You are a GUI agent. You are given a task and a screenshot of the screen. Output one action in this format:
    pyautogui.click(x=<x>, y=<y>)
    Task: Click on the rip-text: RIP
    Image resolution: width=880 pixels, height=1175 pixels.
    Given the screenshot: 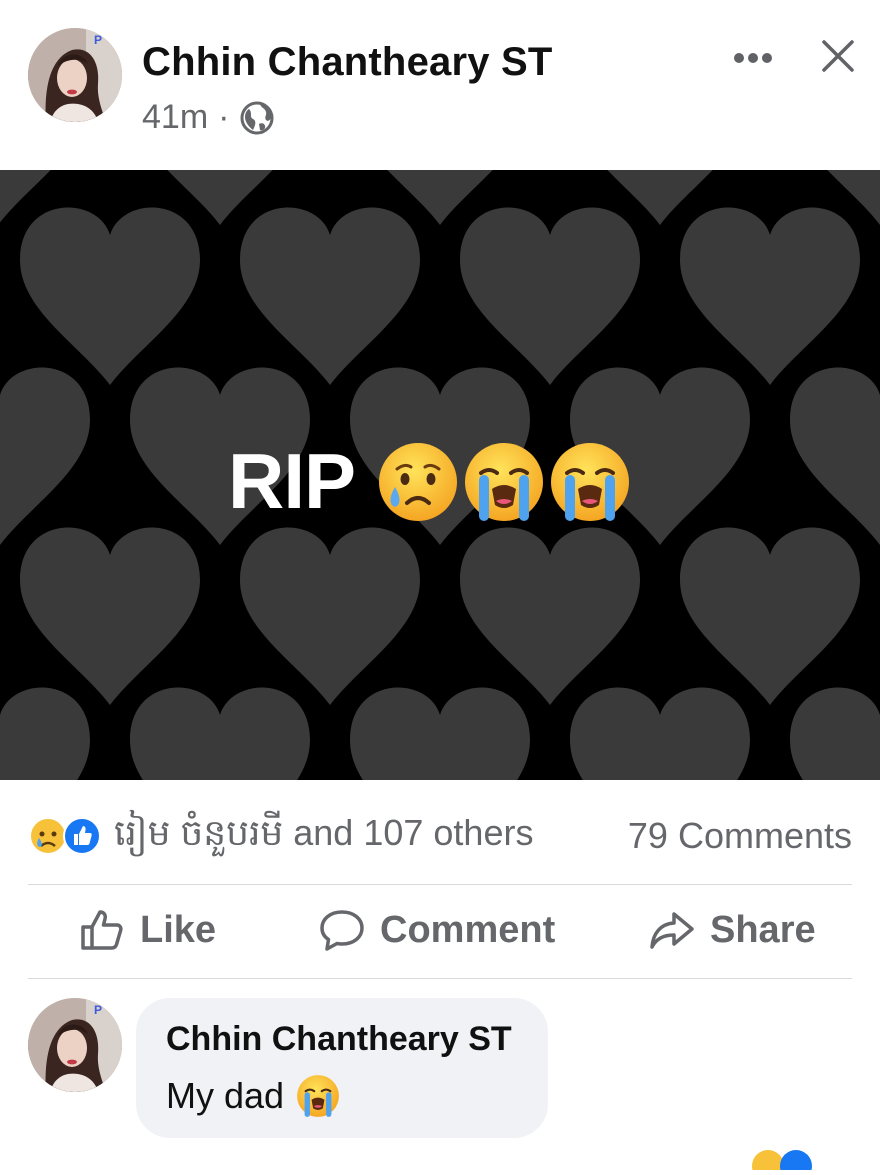 What is the action you would take?
    pyautogui.click(x=292, y=481)
    